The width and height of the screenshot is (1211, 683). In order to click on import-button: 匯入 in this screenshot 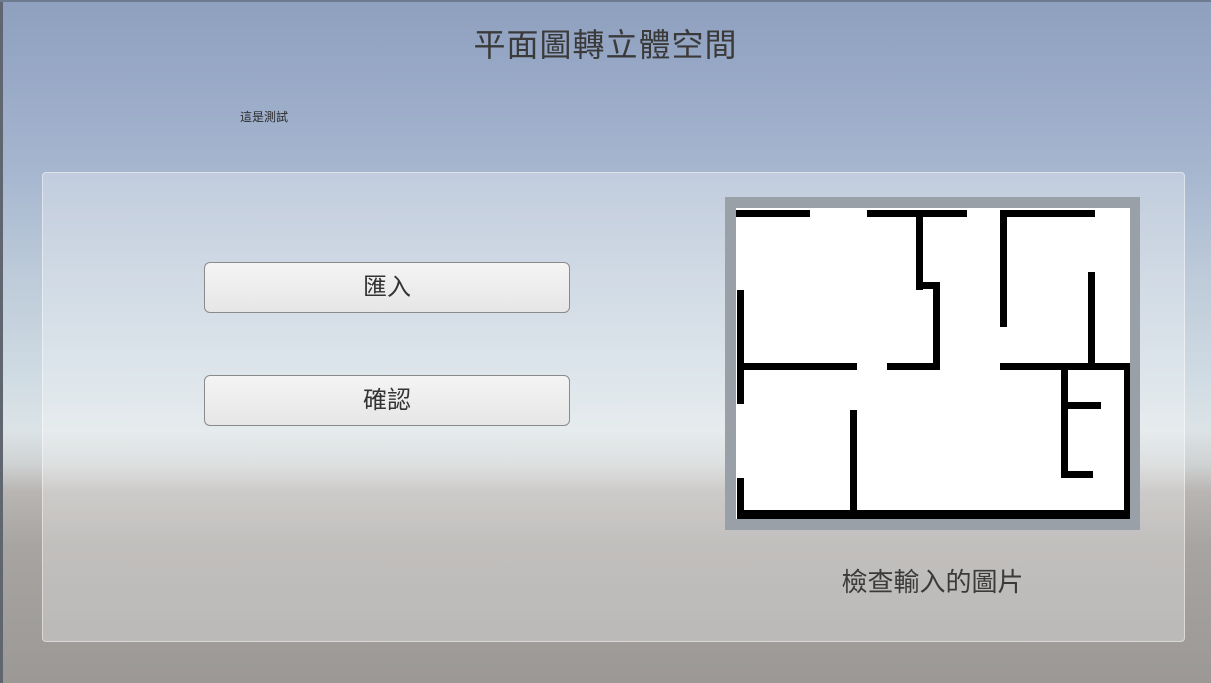, I will do `click(387, 287)`.